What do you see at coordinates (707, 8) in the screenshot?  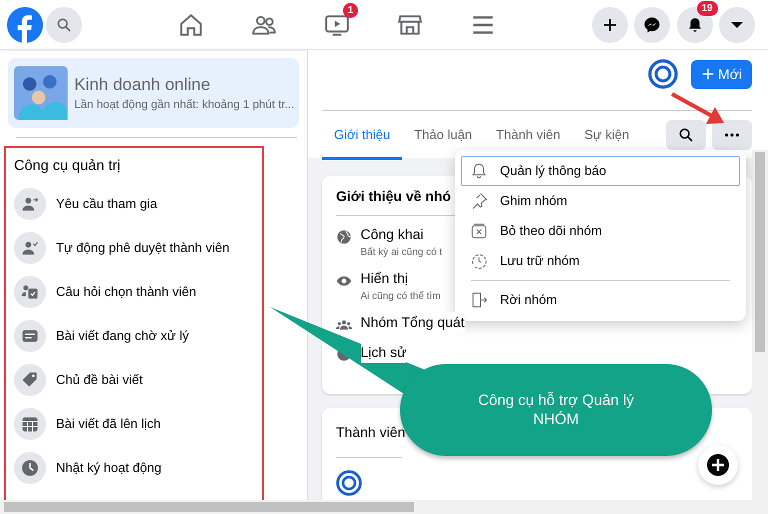 I see `notification-badge: 19` at bounding box center [707, 8].